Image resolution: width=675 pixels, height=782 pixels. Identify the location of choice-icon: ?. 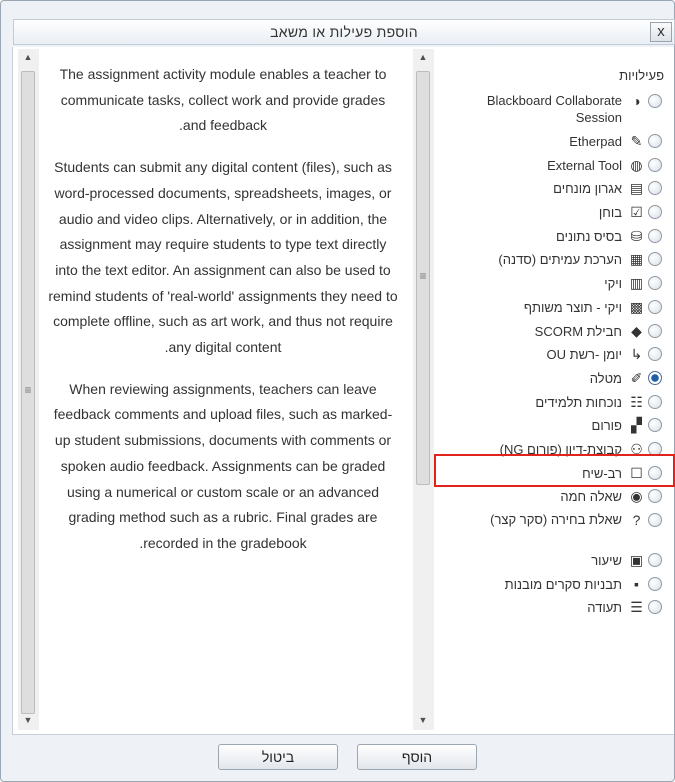
(636, 520).